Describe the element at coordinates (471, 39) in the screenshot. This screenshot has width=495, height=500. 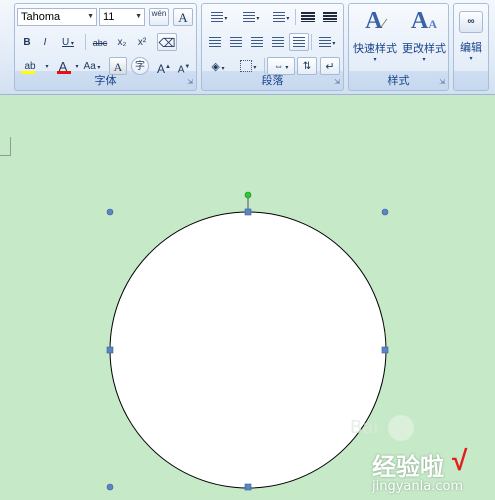
I see `editing-button: ∞ 编辑 ▾` at that location.